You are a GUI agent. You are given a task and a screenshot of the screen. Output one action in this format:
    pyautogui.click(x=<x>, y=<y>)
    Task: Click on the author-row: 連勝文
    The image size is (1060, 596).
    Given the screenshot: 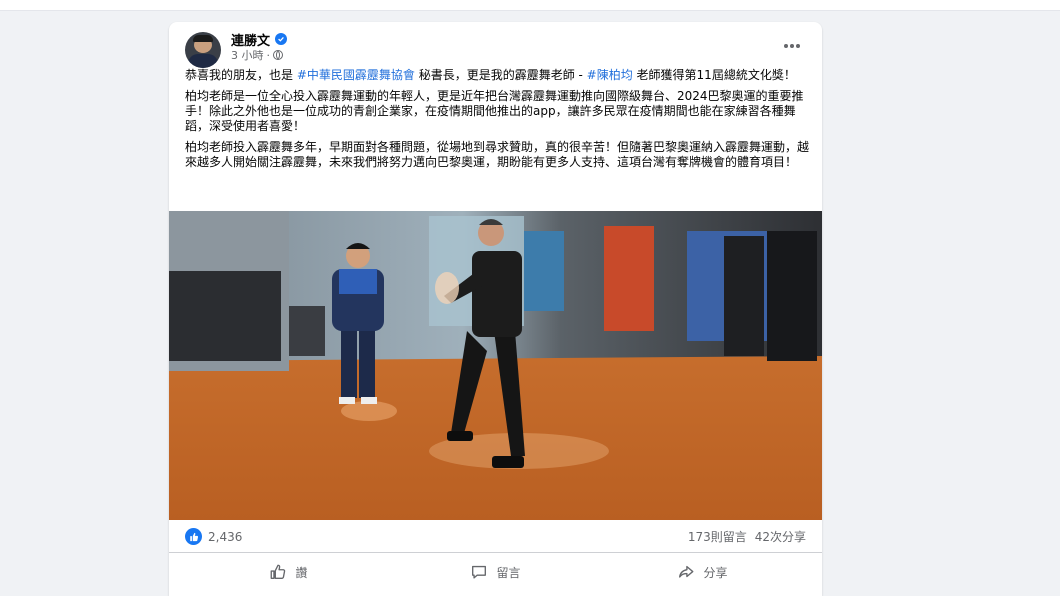 What is the action you would take?
    pyautogui.click(x=259, y=39)
    